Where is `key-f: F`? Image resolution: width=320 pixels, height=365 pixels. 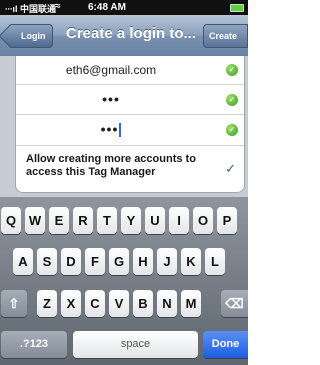
key-f: F is located at coordinates (95, 261).